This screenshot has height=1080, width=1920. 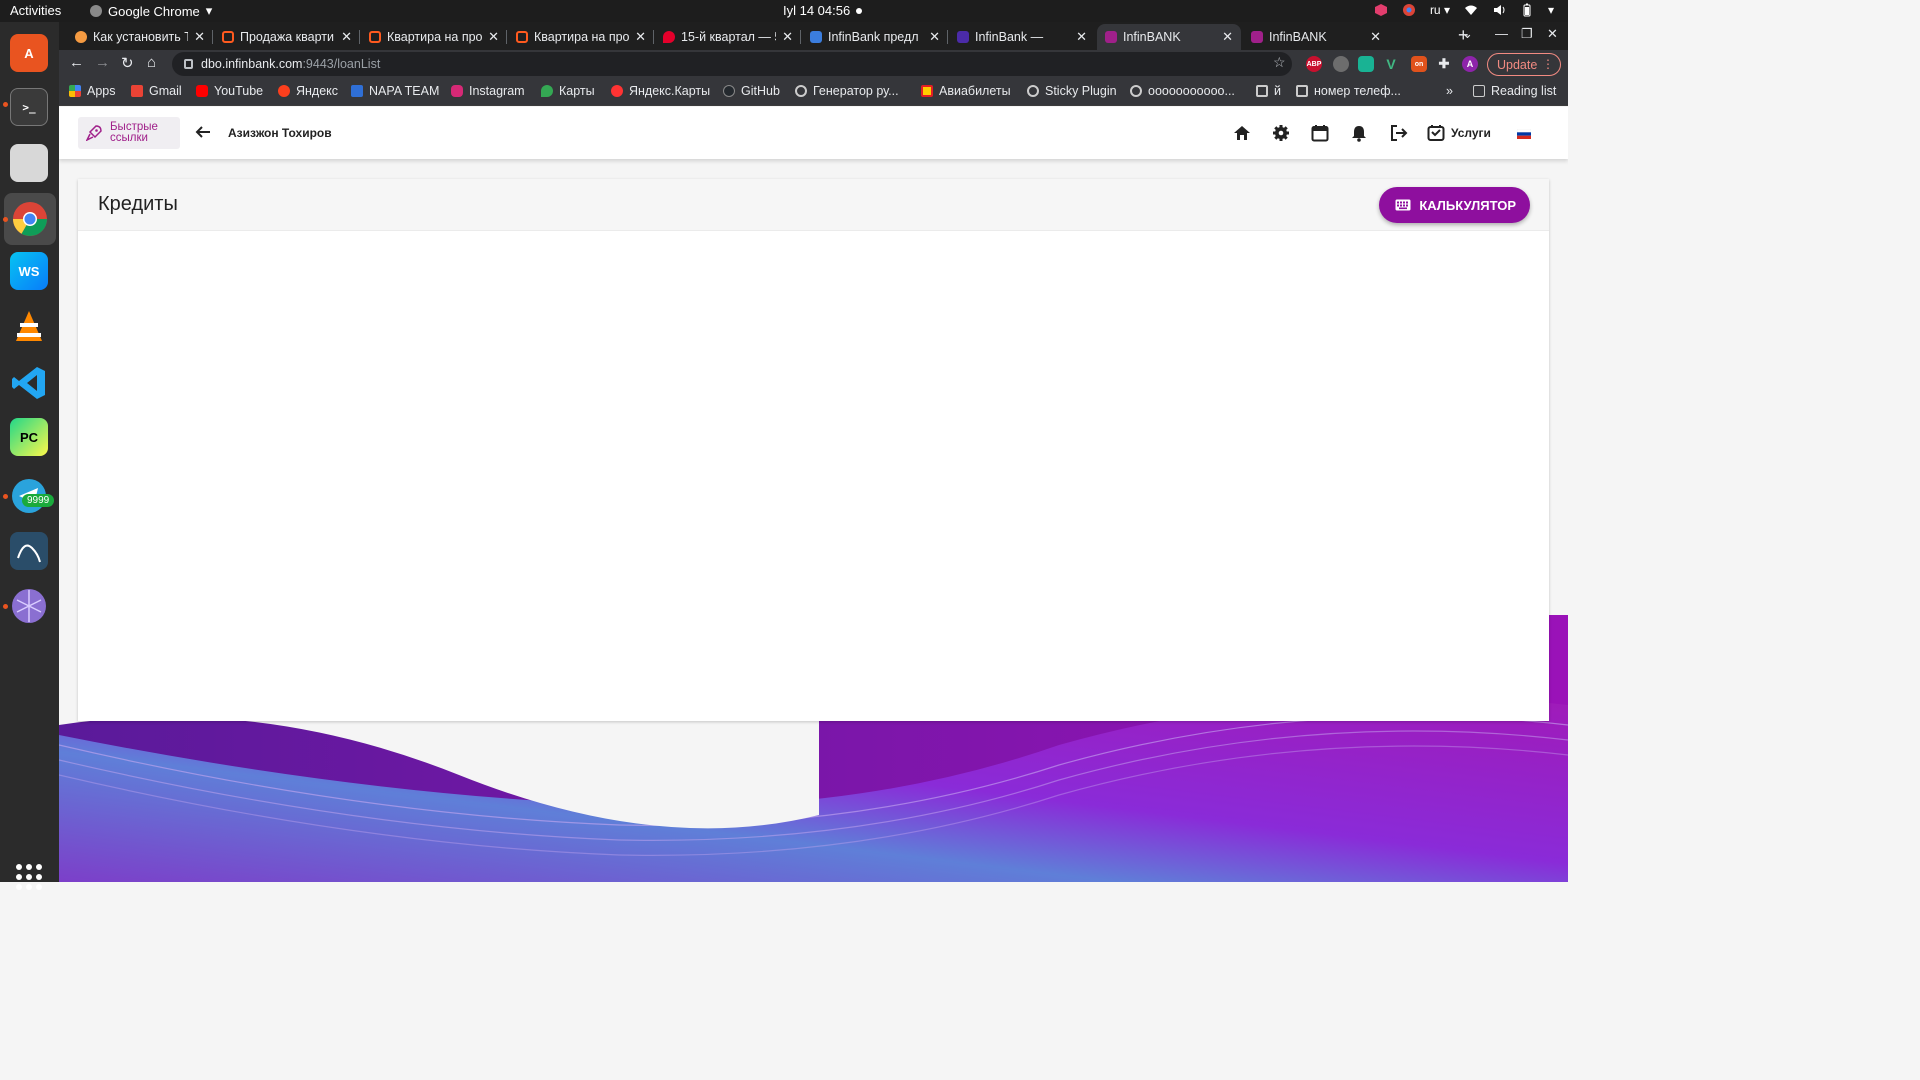 I want to click on files-icon, so click(x=29, y=163).